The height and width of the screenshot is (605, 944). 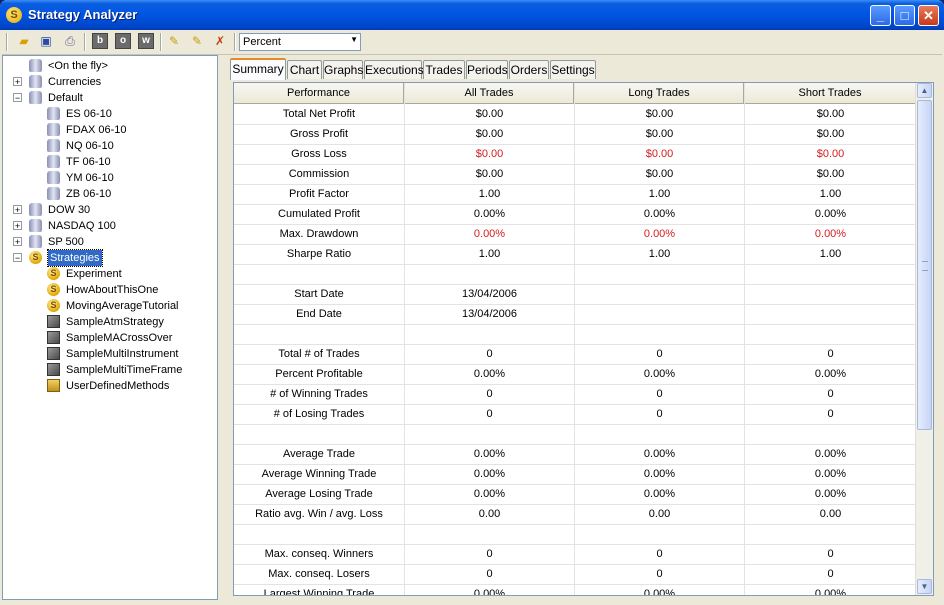 I want to click on display-unit-dropdown: Percent ▼, so click(x=300, y=42).